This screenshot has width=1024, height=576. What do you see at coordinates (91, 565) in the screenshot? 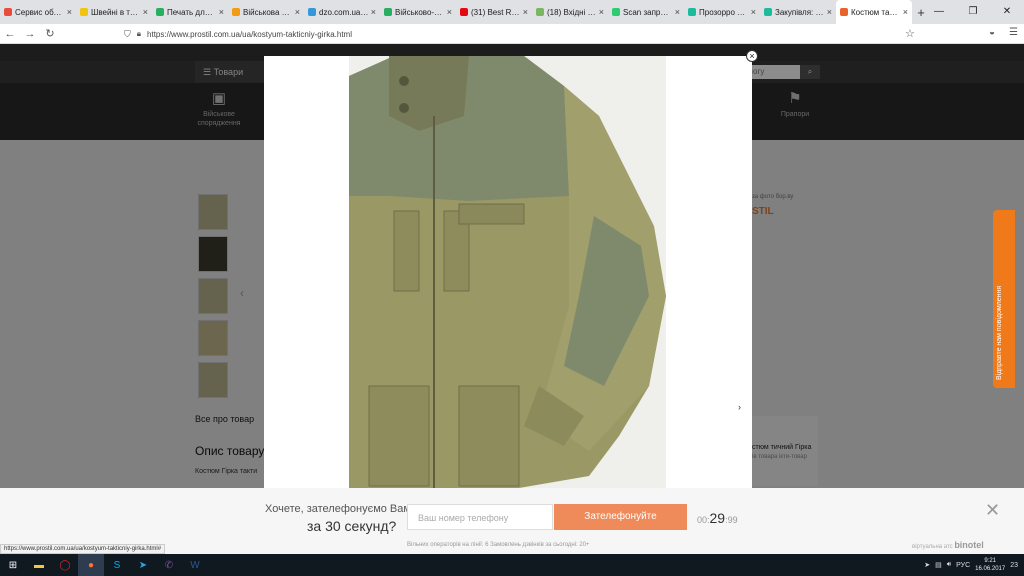
I see `firefox-icon: ●` at bounding box center [91, 565].